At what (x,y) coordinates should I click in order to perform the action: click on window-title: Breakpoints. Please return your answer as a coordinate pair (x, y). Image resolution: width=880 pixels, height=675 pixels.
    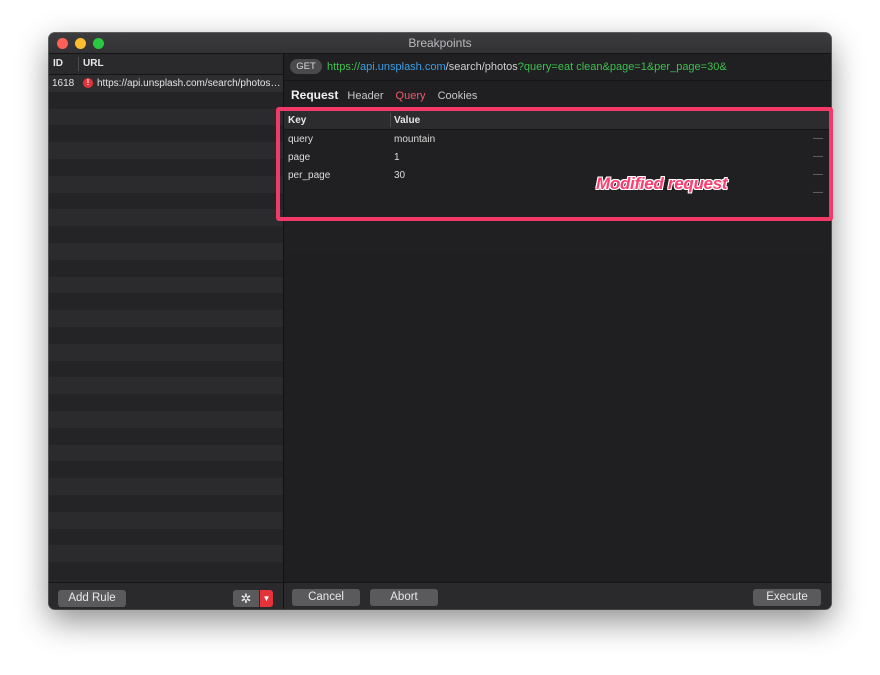
    Looking at the image, I should click on (440, 43).